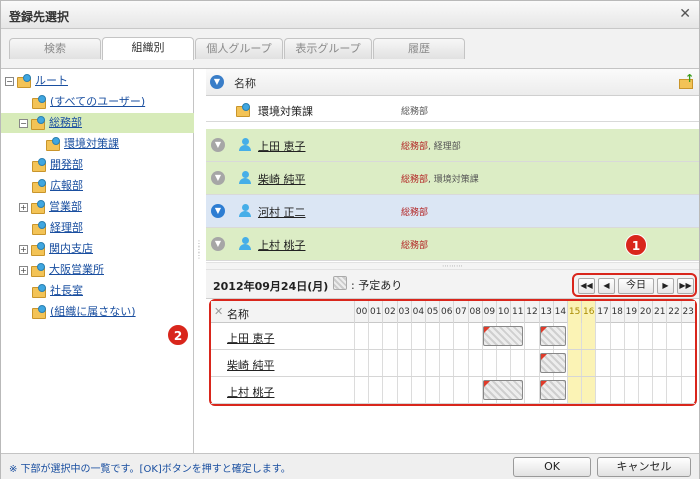 The width and height of the screenshot is (700, 479). Describe the element at coordinates (452, 178) in the screenshot. I see `list-row: ▼ 柴崎 純平 総務部, 環境対策課` at that location.